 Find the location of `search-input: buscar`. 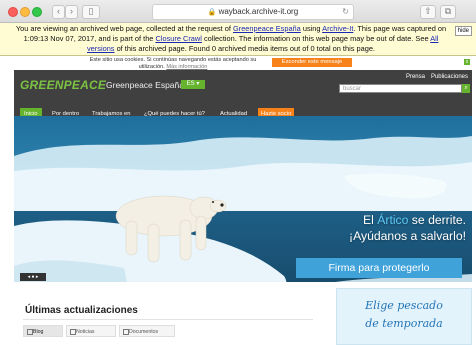

search-input: buscar is located at coordinates (400, 88).